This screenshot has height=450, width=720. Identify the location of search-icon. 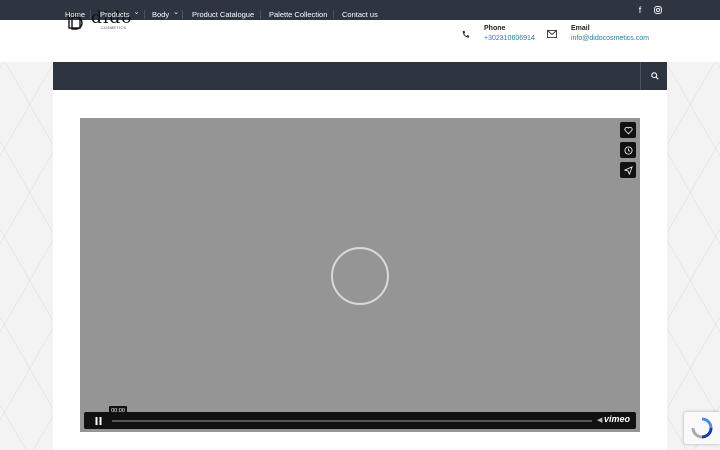
(654, 76).